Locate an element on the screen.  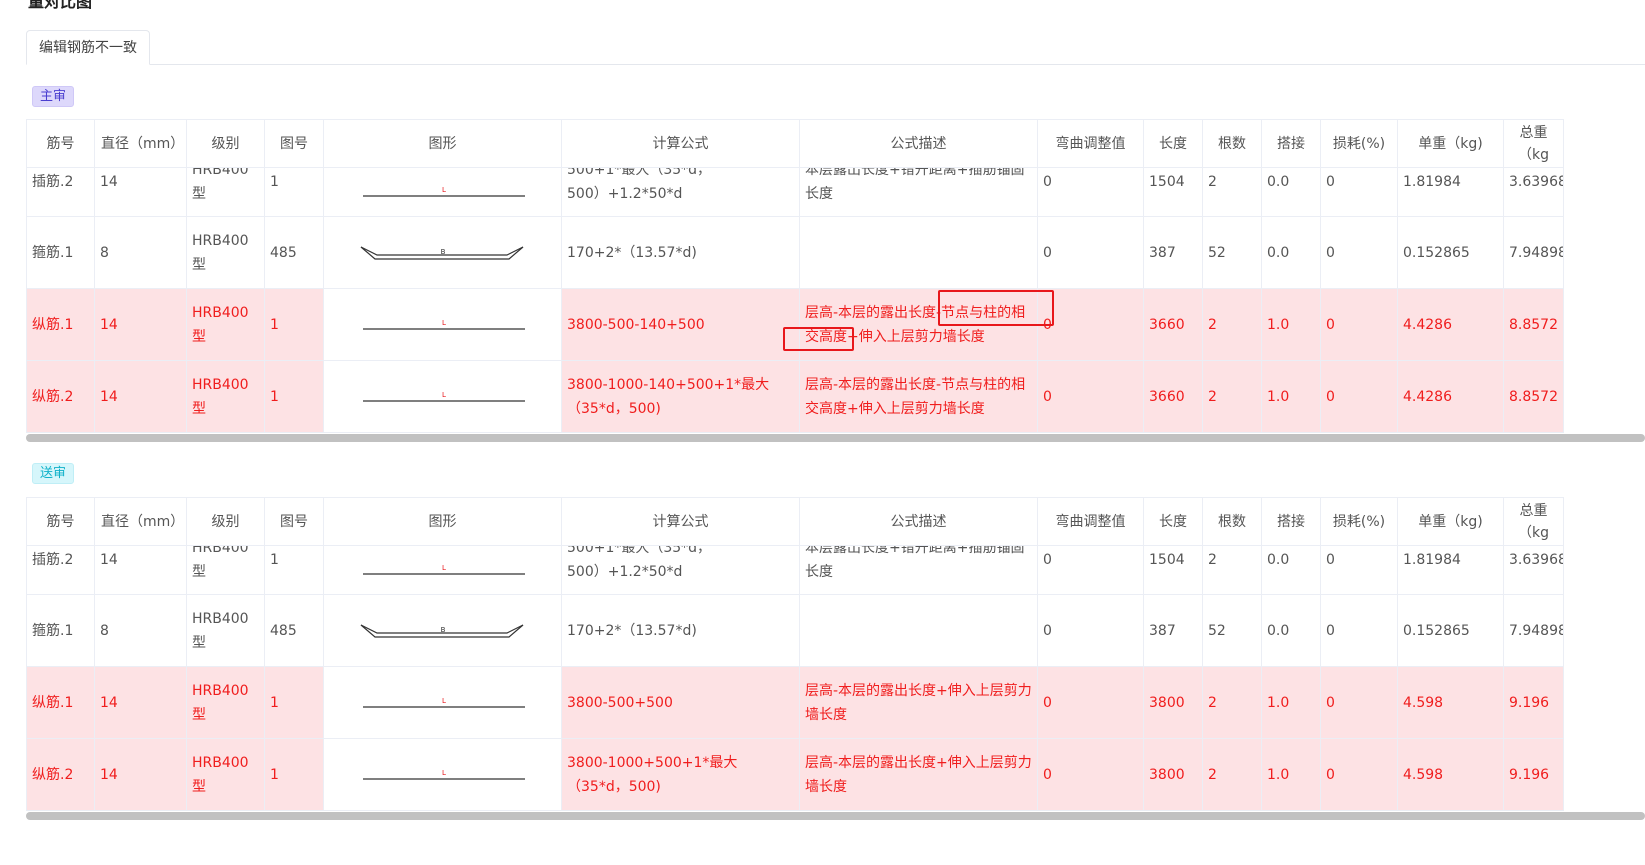
col-formula-desc: 公式描述 is located at coordinates (918, 143).